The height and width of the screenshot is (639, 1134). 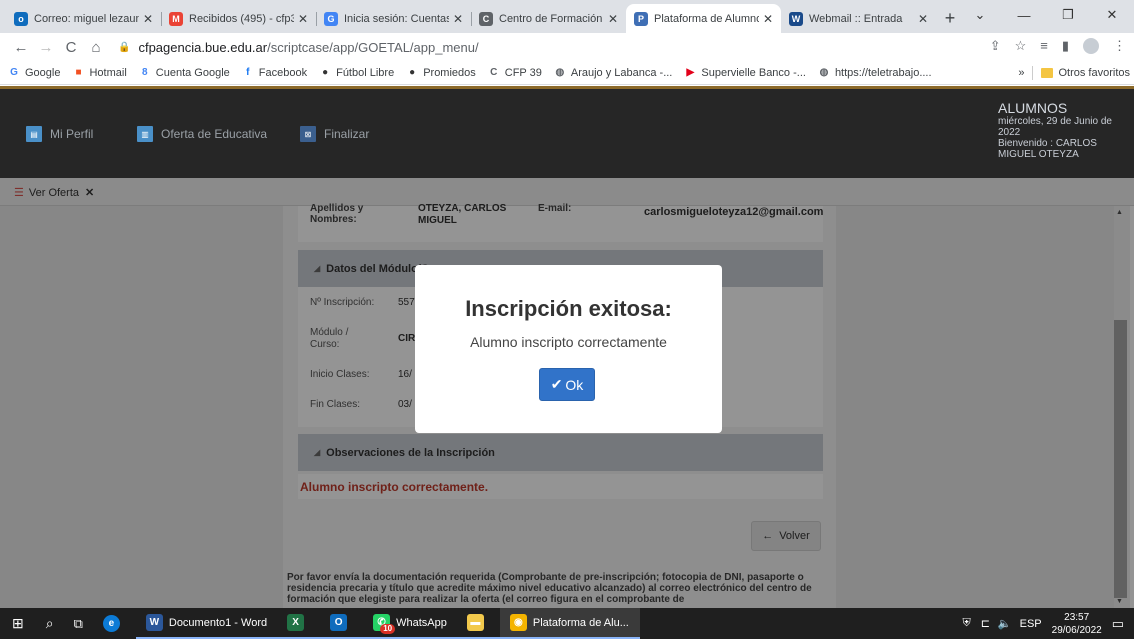 What do you see at coordinates (1077, 624) in the screenshot?
I see `clock: 23:57 29/06/2022` at bounding box center [1077, 624].